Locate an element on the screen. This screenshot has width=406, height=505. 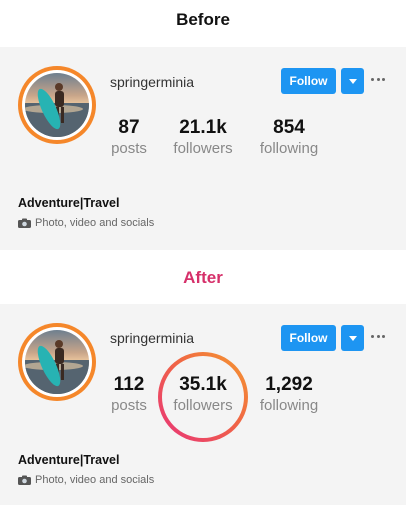
before-heading: Before is located at coordinates (203, 19).